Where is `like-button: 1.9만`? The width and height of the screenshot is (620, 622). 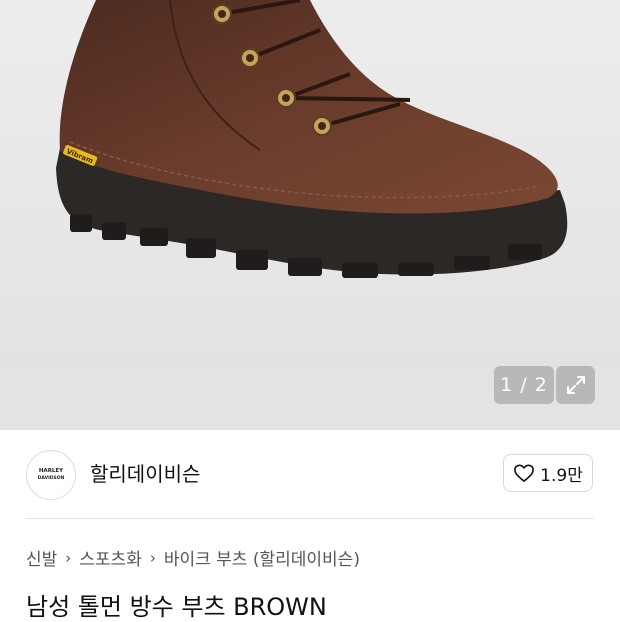 like-button: 1.9만 is located at coordinates (548, 473).